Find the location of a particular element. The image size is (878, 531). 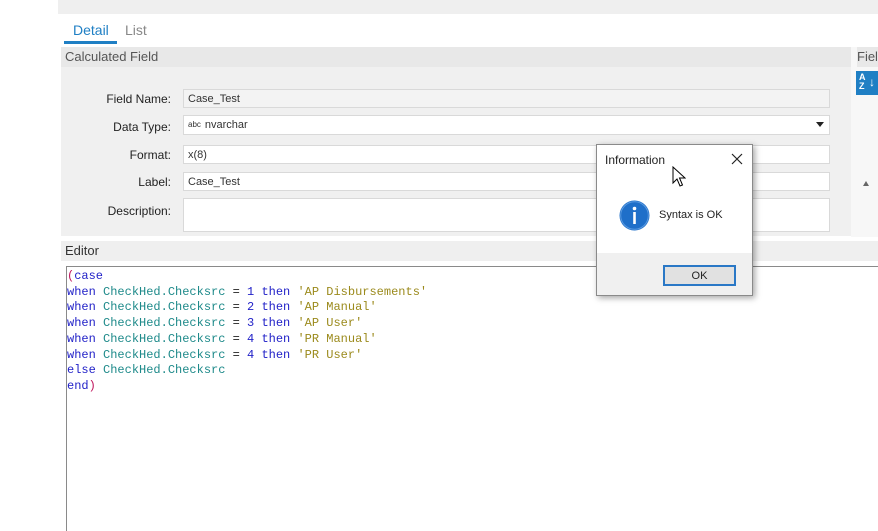

dialog-footer: OK is located at coordinates (674, 274).